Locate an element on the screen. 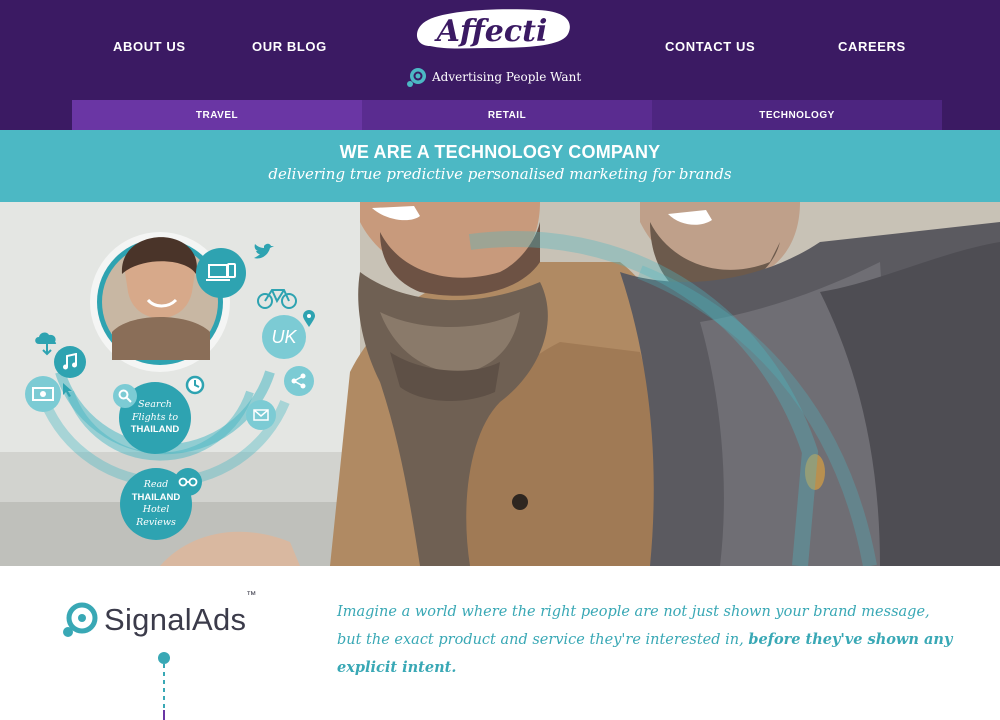  affecti-logo: Affecti is located at coordinates (492, 32).